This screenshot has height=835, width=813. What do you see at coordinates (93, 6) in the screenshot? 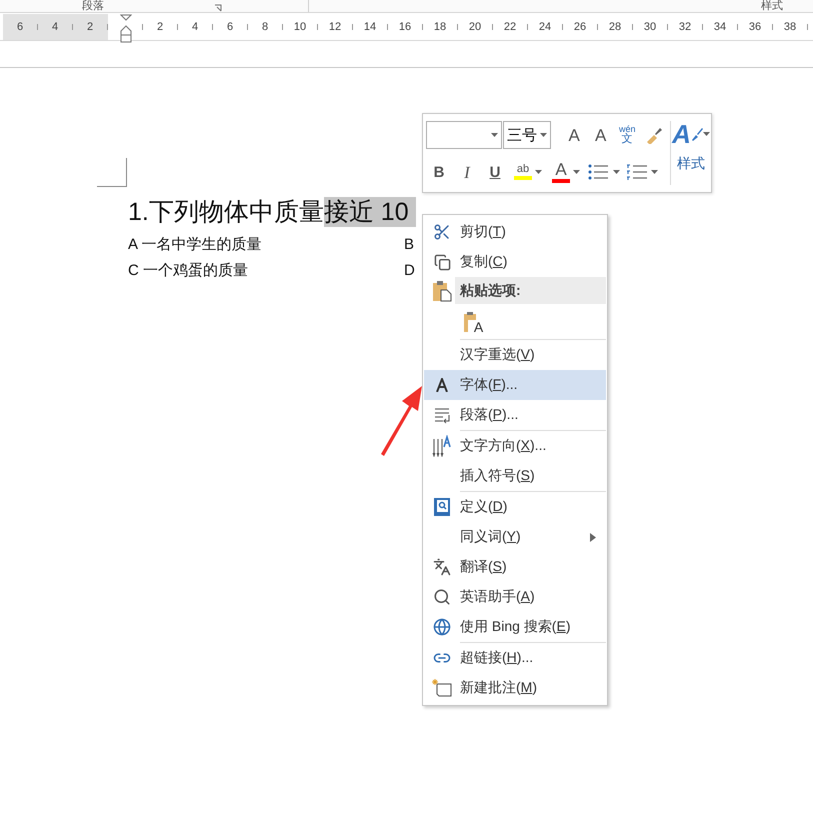
I see `ribbon-group-label: 段落` at bounding box center [93, 6].